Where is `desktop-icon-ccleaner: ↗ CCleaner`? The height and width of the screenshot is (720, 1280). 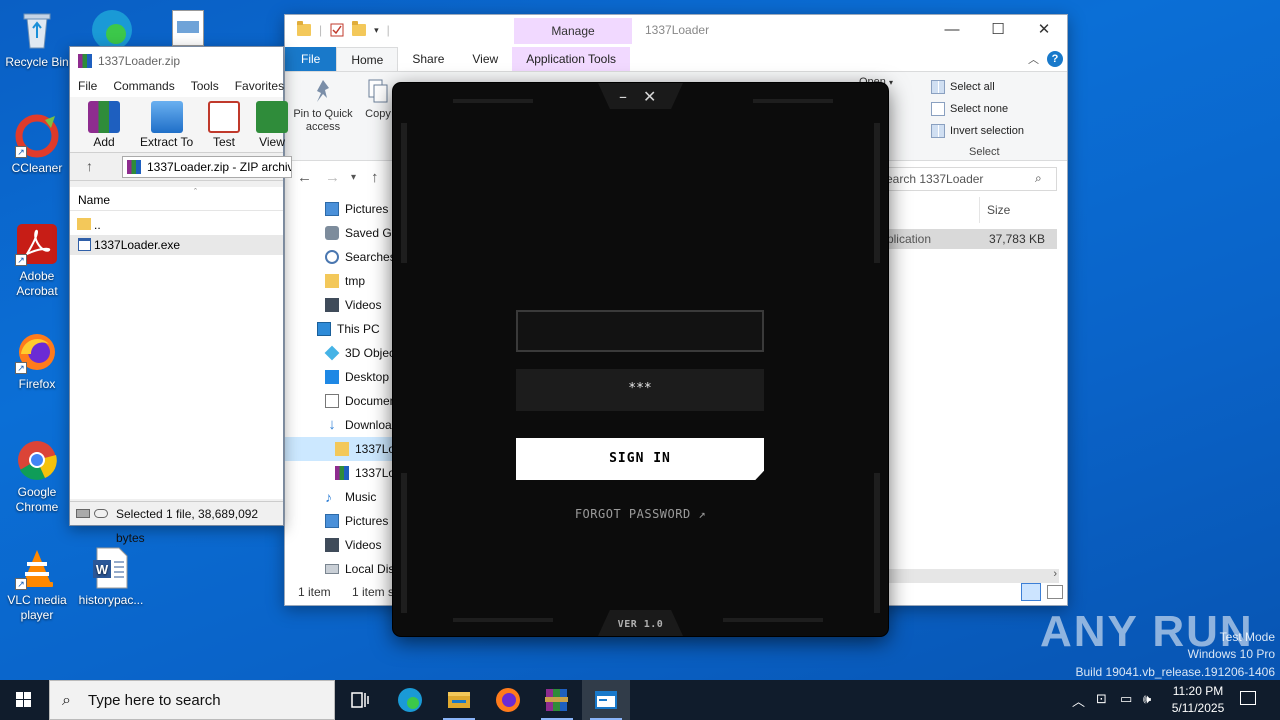
desktop-icon-ccleaner: ↗ CCleaner is located at coordinates (37, 145).